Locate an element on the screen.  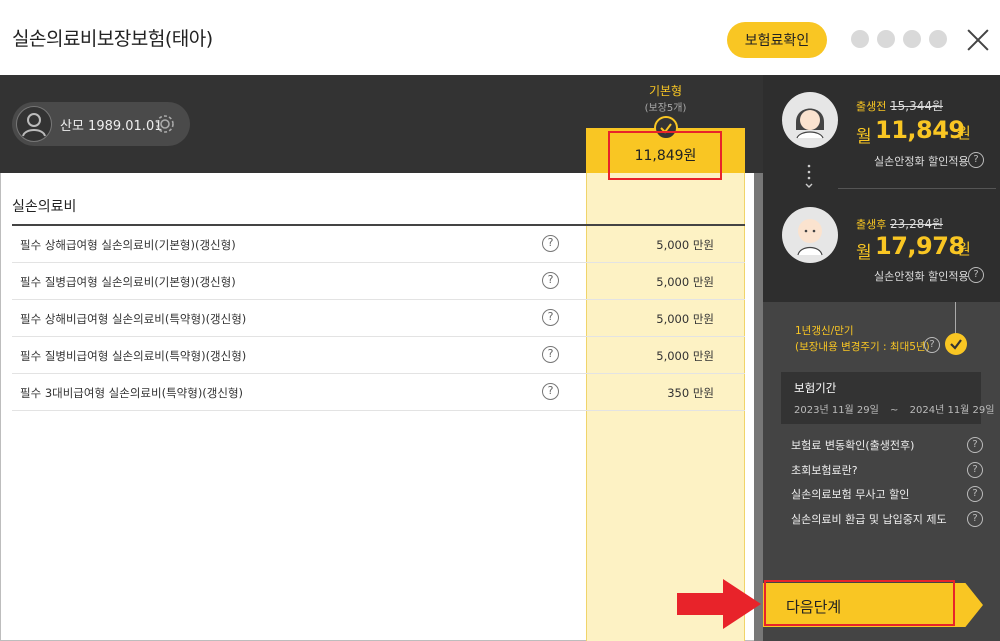
renewal-line2: (보장내용 변경주기 : 최대5년) is located at coordinates (862, 347).